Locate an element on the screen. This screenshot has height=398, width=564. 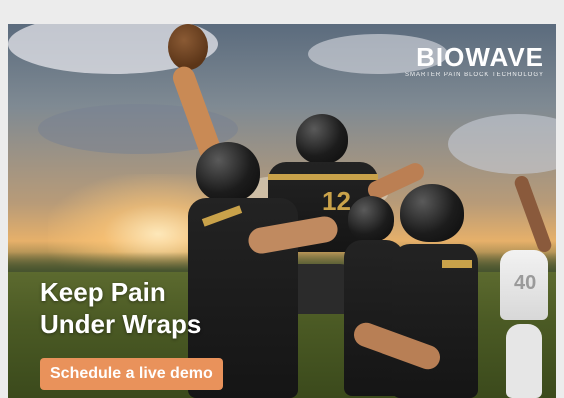
player-opponent: 40 is located at coordinates (521, 286).